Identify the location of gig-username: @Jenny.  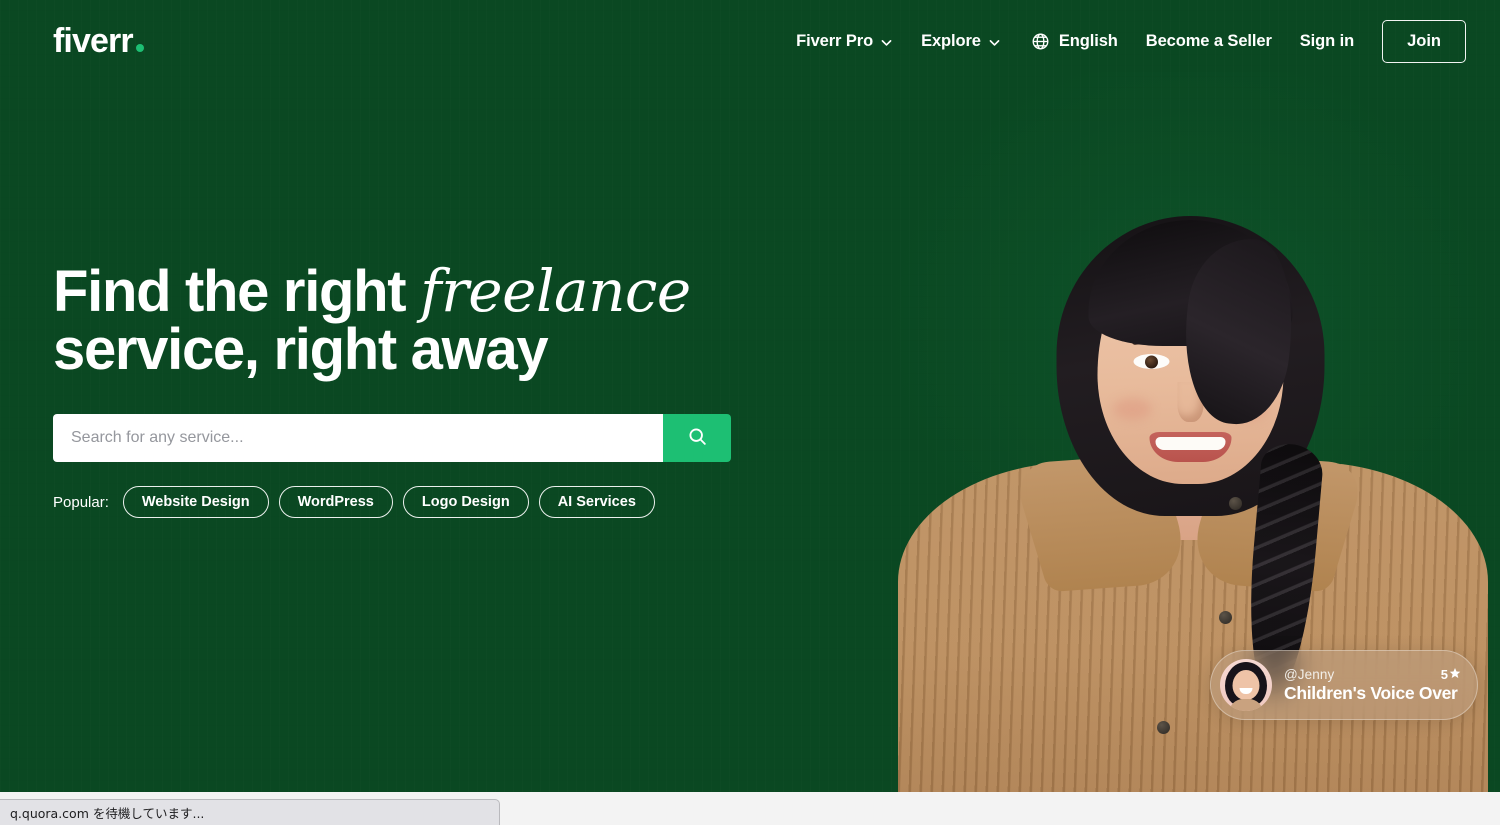
(1309, 674).